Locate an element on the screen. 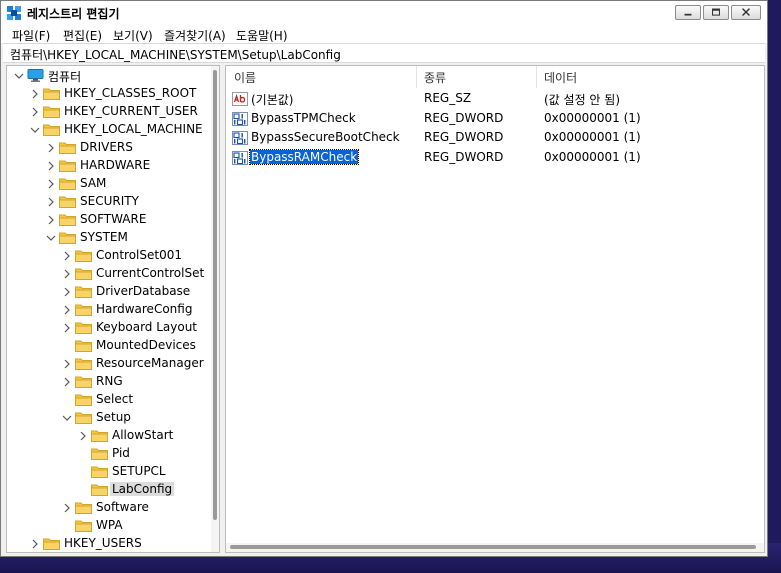 The width and height of the screenshot is (781, 573). tree-item-label: HKEY_LOCAL_MACHINE is located at coordinates (133, 129).